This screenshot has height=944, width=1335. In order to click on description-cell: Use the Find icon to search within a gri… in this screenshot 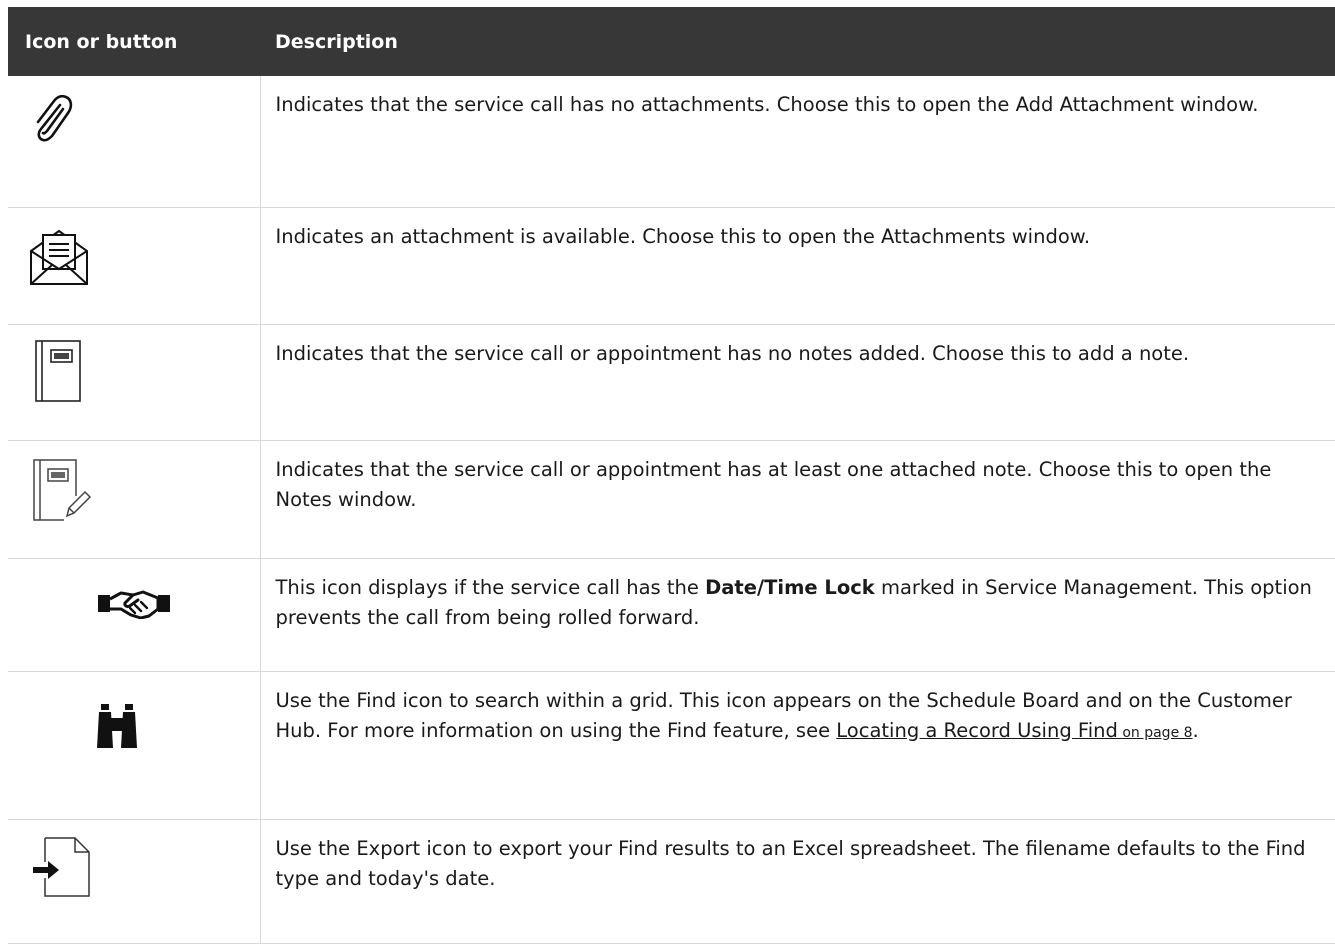, I will do `click(797, 745)`.